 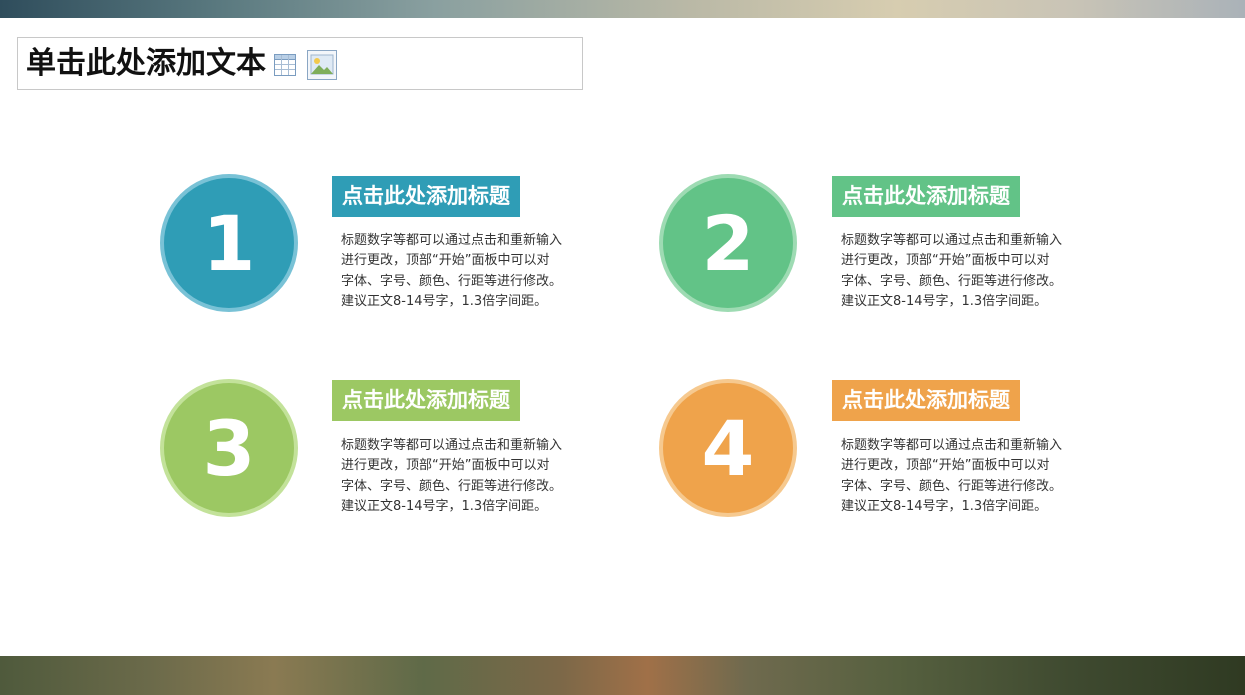 I want to click on background-top-strip, so click(x=622, y=9).